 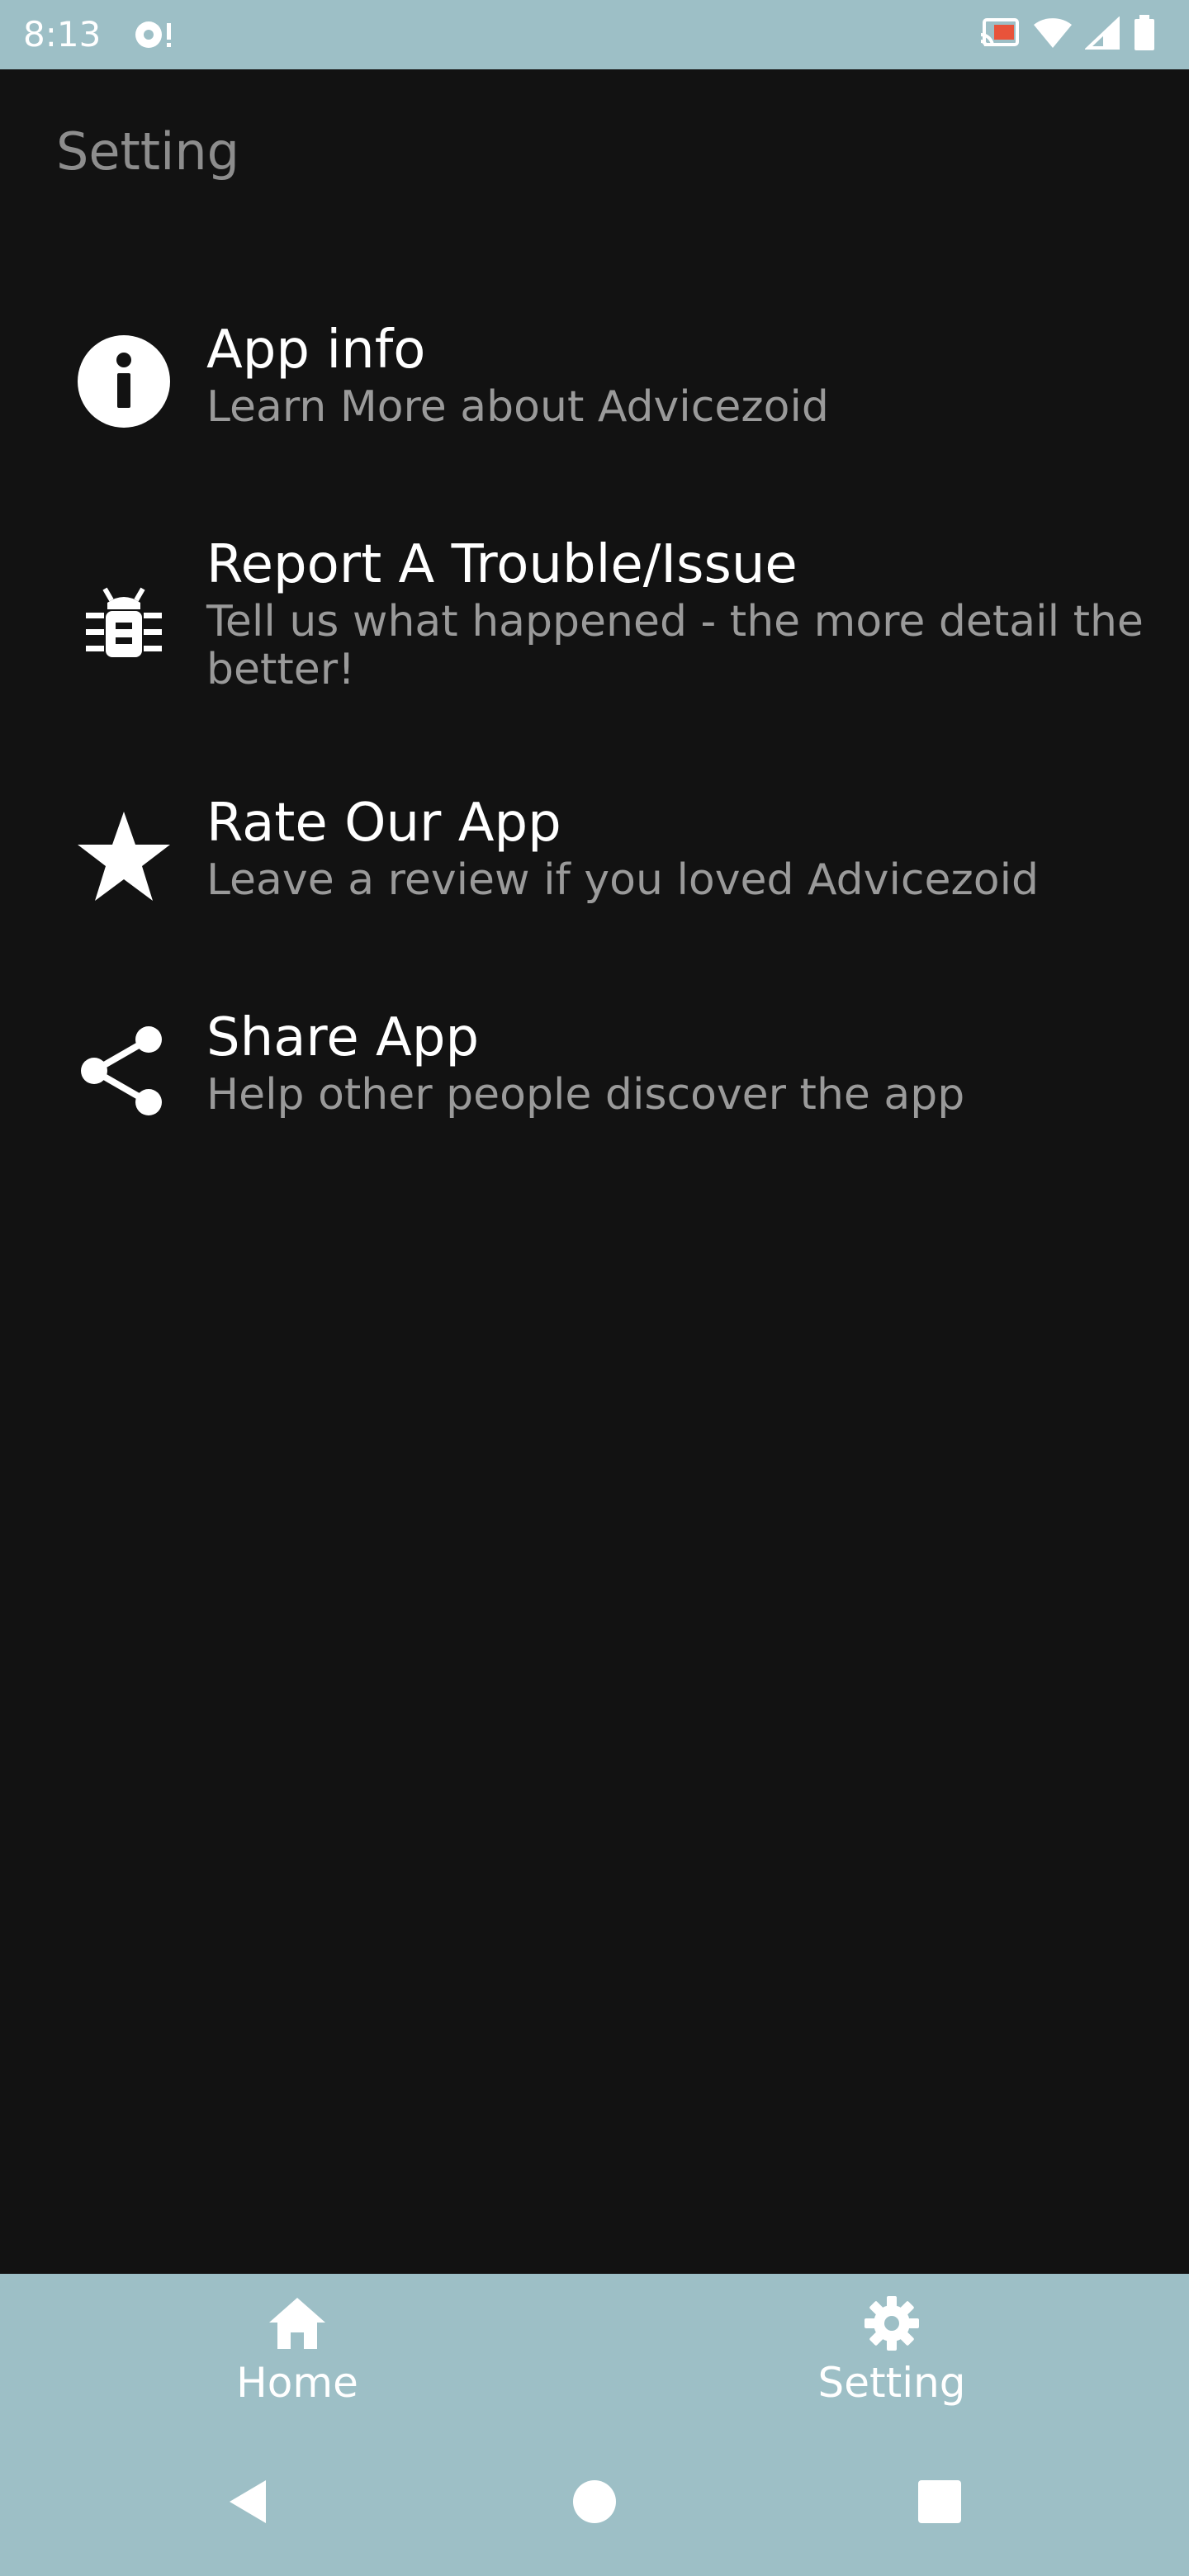 What do you see at coordinates (585, 1095) in the screenshot?
I see `menu-item-subtitle: Help other people discover the app` at bounding box center [585, 1095].